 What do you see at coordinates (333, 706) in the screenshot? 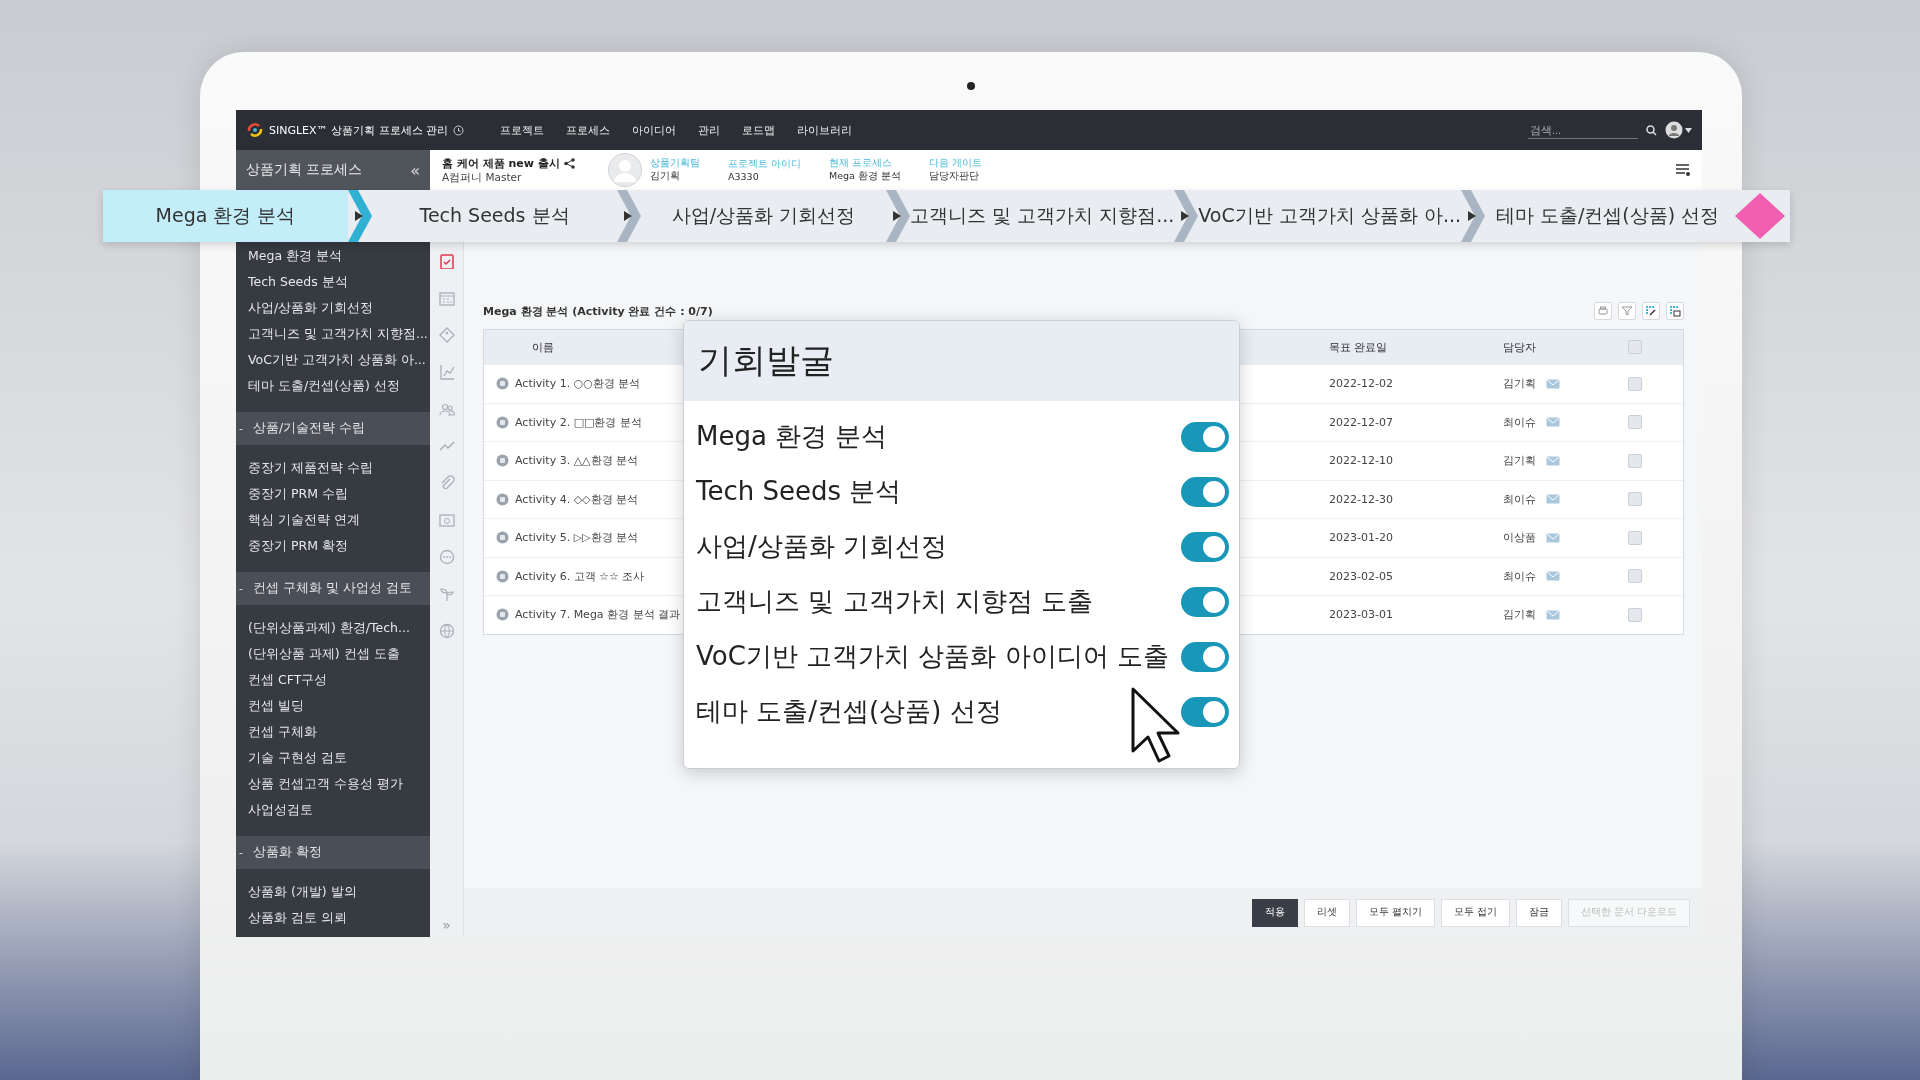
I see `sidebar-item: 컨셉 빌딩` at bounding box center [333, 706].